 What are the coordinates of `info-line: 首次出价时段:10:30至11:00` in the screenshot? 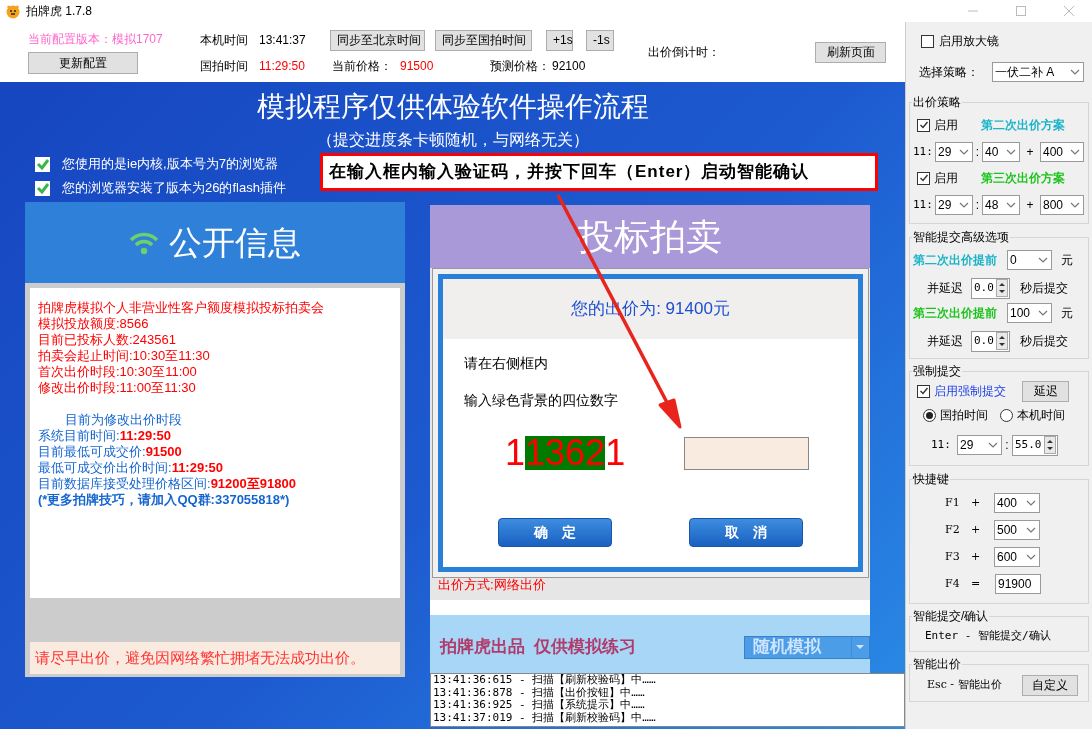 It's located at (118, 372).